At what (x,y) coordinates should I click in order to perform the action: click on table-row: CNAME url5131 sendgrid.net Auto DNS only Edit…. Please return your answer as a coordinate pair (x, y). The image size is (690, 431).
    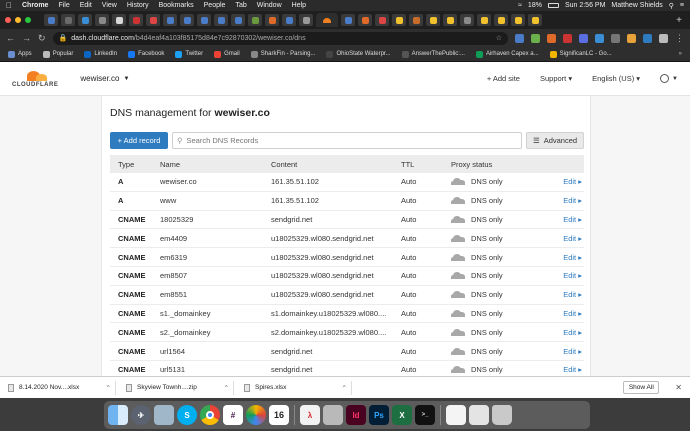
    Looking at the image, I should click on (347, 368).